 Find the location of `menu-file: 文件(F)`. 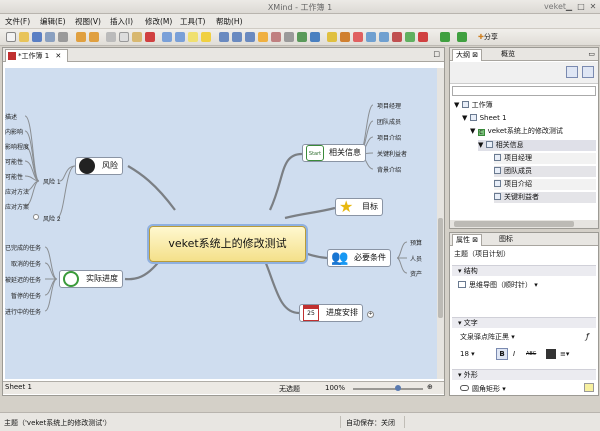

menu-file: 文件(F) is located at coordinates (17, 21).